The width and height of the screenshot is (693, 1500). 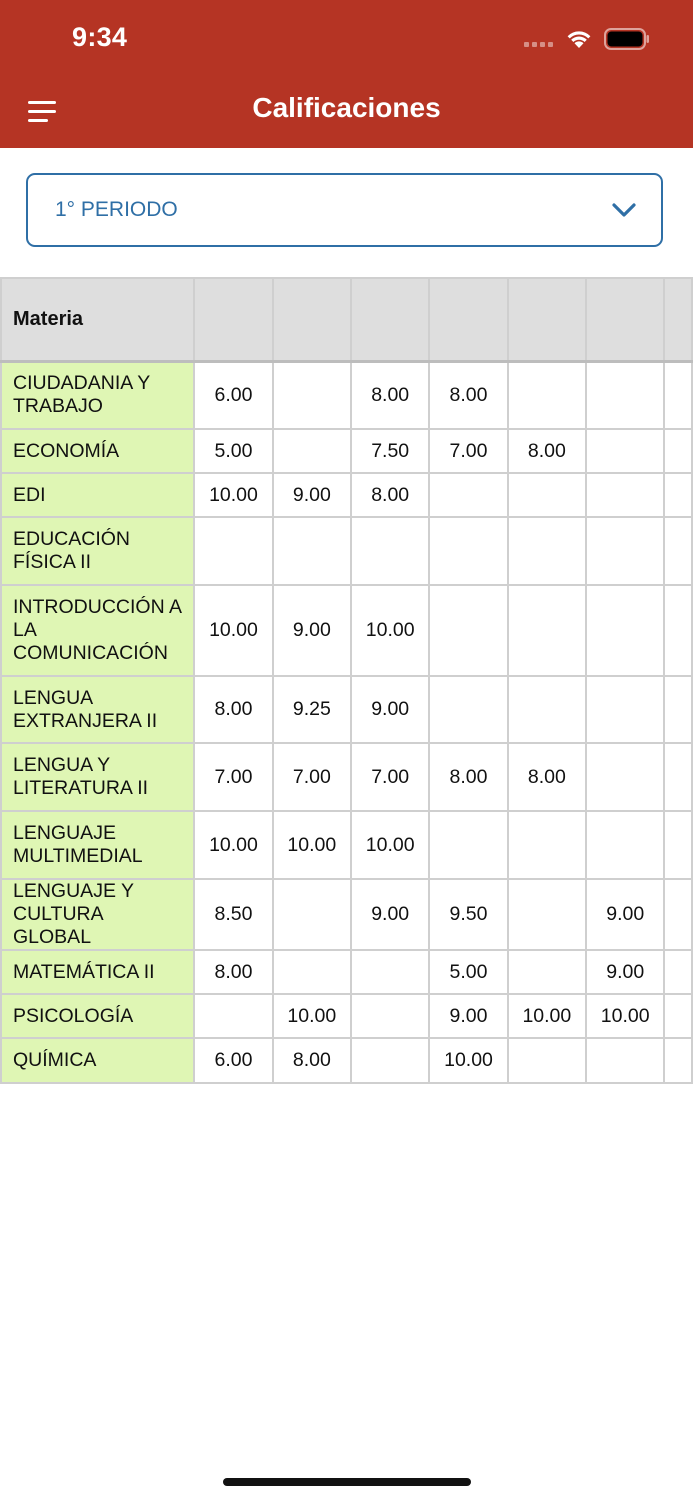 I want to click on table-row: ECONOMÍA 5.00 7.50 7.00 8.00, so click(x=346, y=451).